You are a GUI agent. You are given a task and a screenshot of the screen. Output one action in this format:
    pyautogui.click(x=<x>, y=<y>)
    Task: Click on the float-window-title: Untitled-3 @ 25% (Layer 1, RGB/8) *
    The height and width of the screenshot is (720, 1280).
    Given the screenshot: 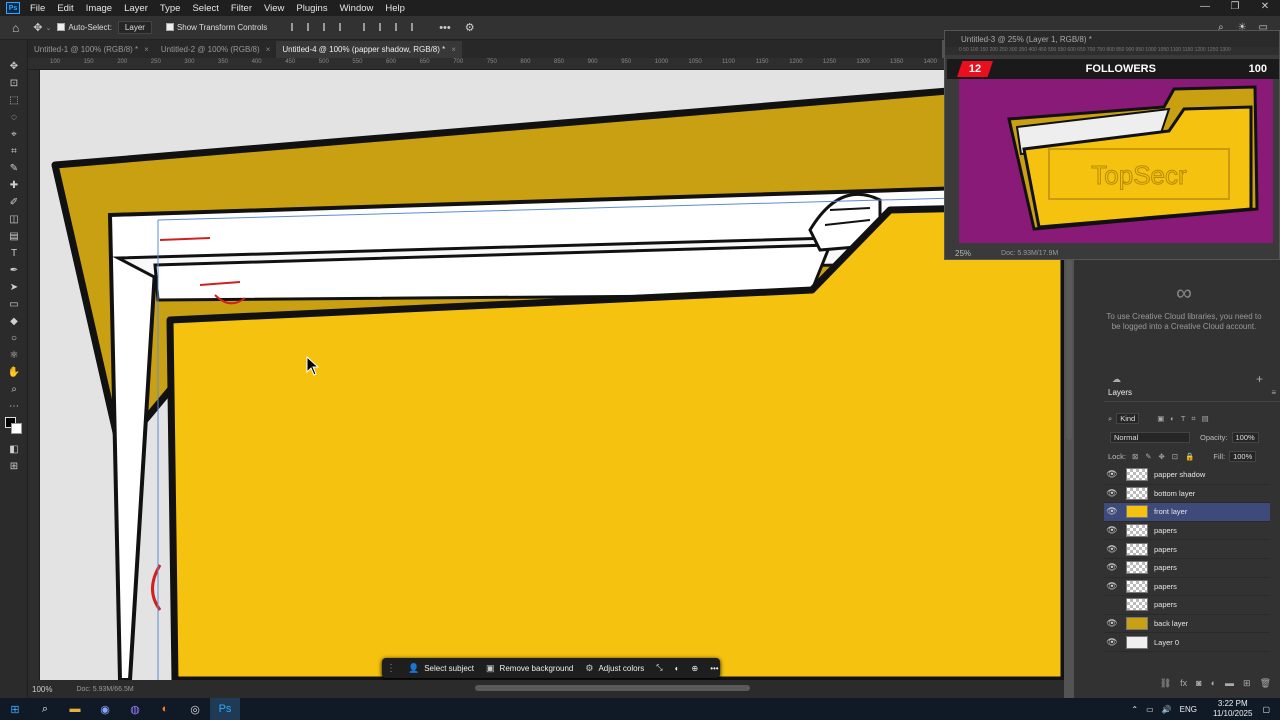 What is the action you would take?
    pyautogui.click(x=1112, y=39)
    